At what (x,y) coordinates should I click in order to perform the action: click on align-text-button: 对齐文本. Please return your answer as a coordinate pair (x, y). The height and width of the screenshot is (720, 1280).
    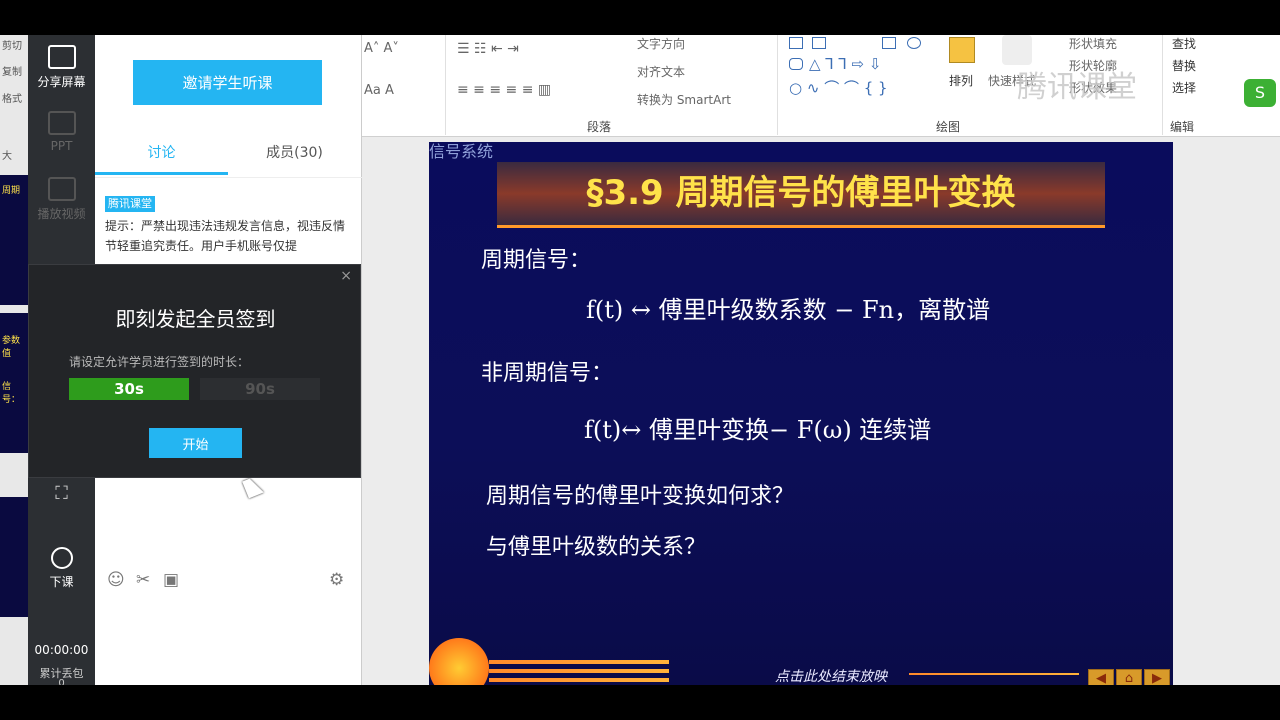
    Looking at the image, I should click on (661, 71).